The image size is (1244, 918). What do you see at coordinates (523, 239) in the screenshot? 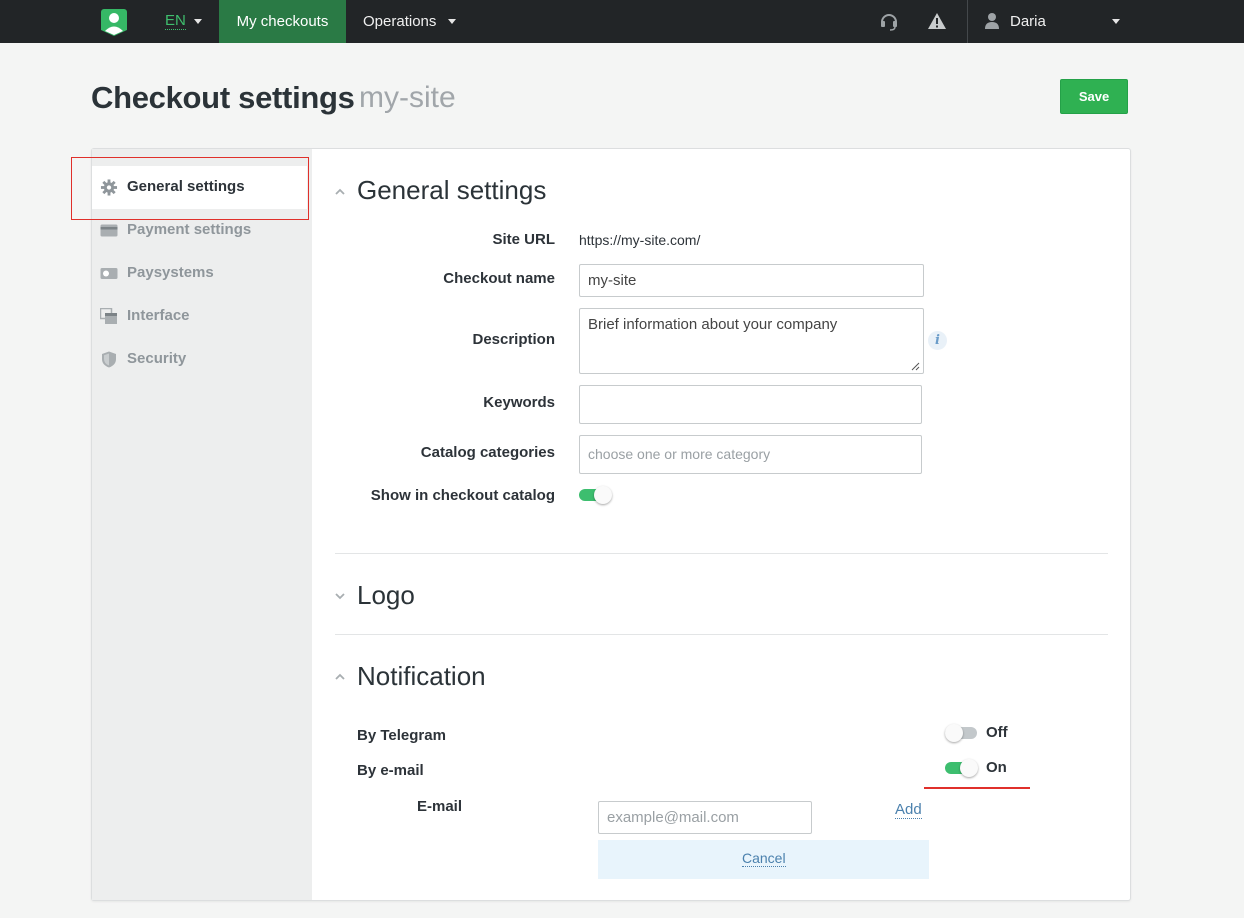
I see `site-url-label: Site URL` at bounding box center [523, 239].